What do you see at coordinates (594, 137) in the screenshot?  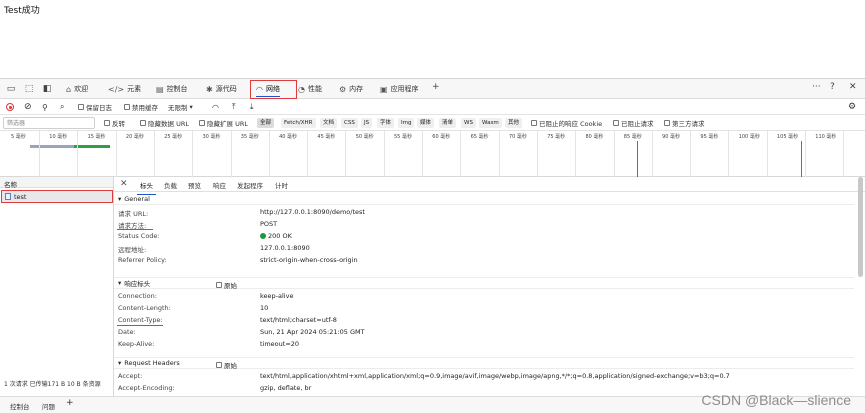 I see `timeline-tick-label: 80 毫秒` at bounding box center [594, 137].